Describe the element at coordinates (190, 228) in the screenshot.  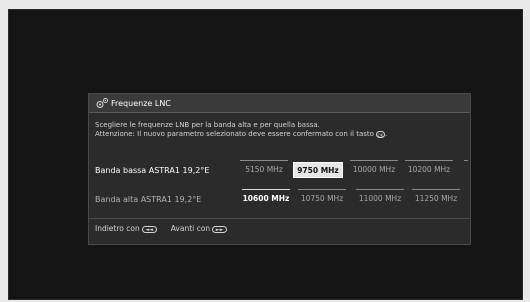
I see `next-hint-label: Avanti con` at that location.